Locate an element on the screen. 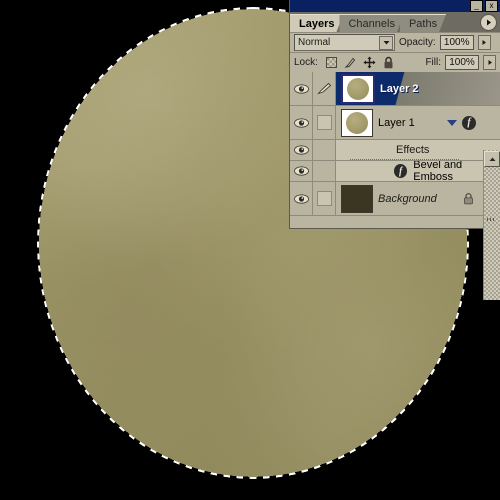 The image size is (500, 500). lock-row: Lock: Fill: 100% is located at coordinates (395, 62).